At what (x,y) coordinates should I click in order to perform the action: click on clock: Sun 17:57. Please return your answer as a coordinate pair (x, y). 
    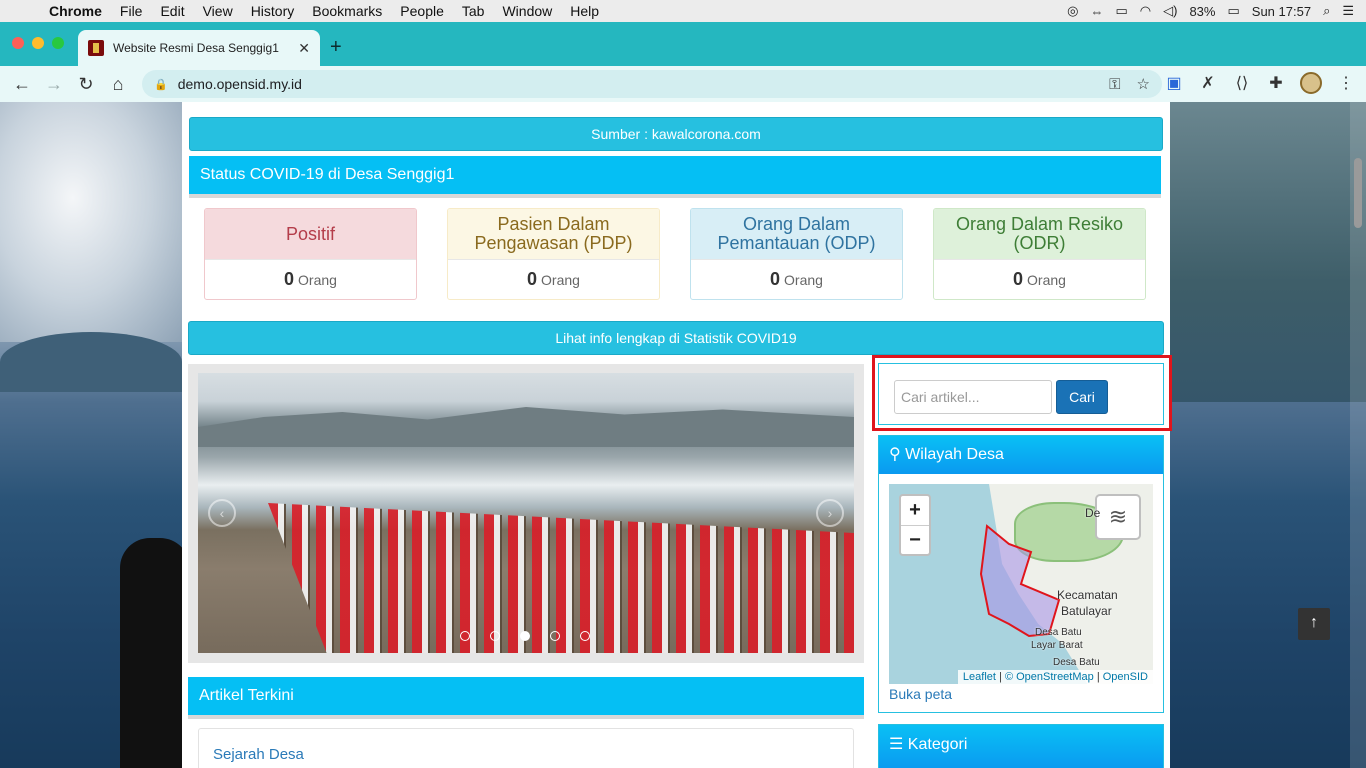
    Looking at the image, I should click on (1281, 11).